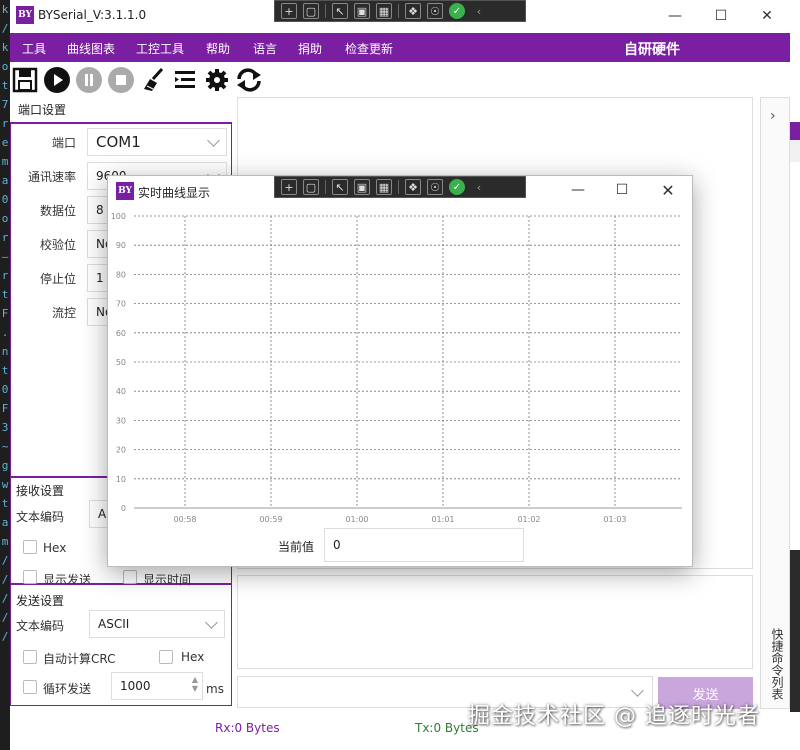 This screenshot has height=750, width=800. What do you see at coordinates (622, 190) in the screenshot?
I see `chart-maximize-button: ☐` at bounding box center [622, 190].